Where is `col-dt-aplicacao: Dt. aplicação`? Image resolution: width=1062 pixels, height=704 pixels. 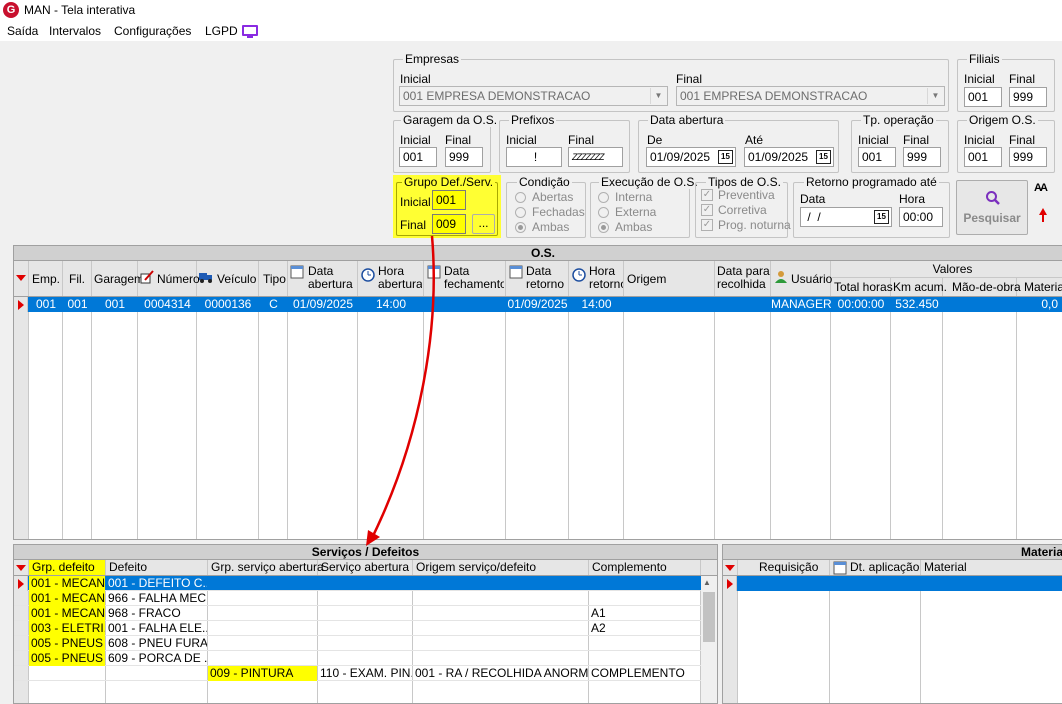 col-dt-aplicacao: Dt. aplicação is located at coordinates (884, 567).